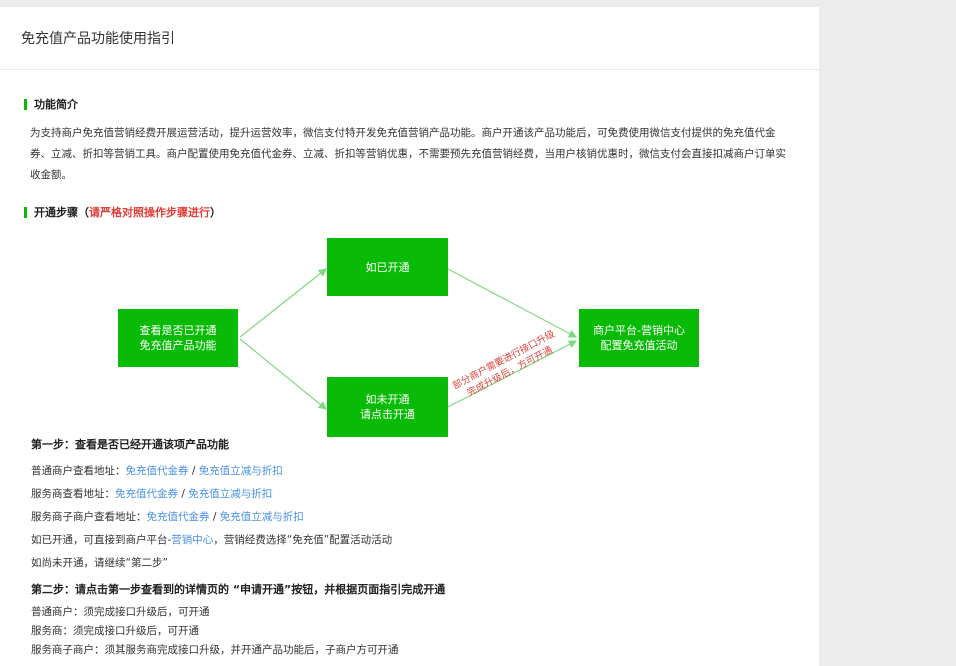 The image size is (956, 666). What do you see at coordinates (98, 39) in the screenshot?
I see `page-title: 免充值产品功能使用指引` at bounding box center [98, 39].